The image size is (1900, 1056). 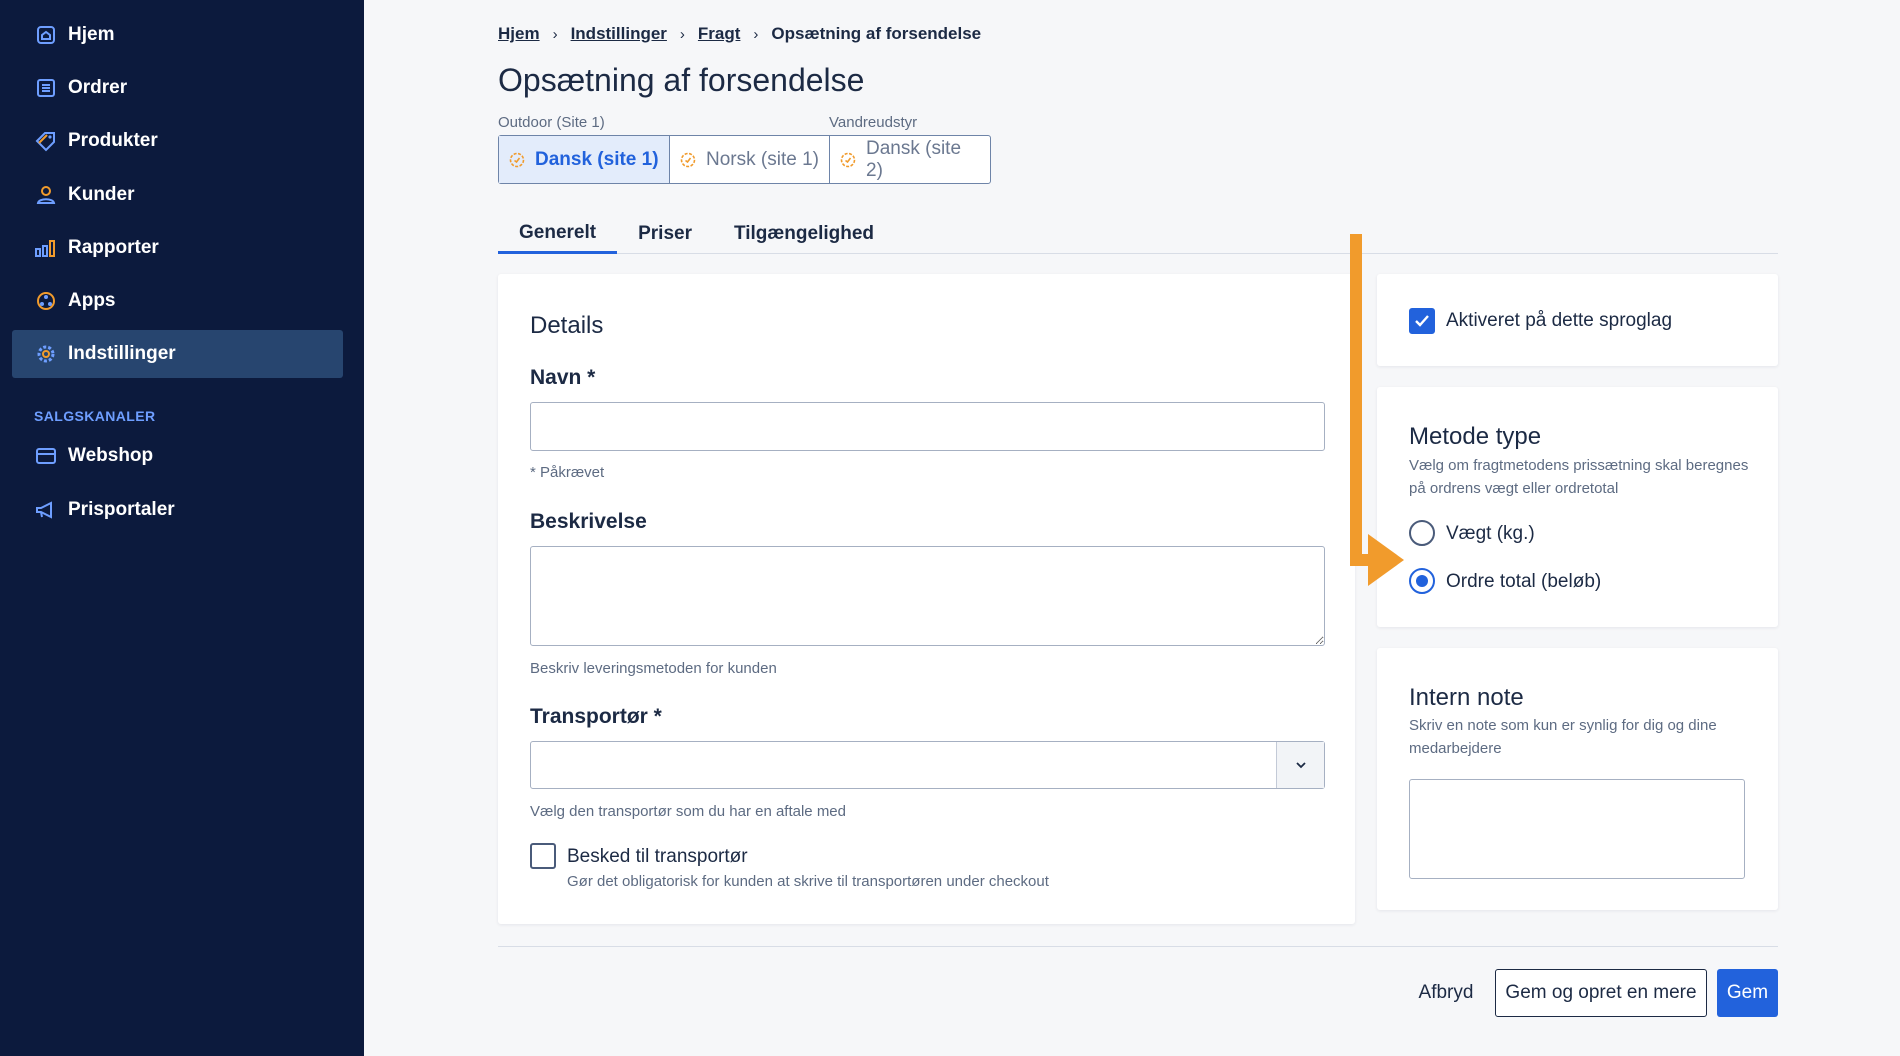 I want to click on tab-tilgaengelighed: Tilgængelighed, so click(x=804, y=234).